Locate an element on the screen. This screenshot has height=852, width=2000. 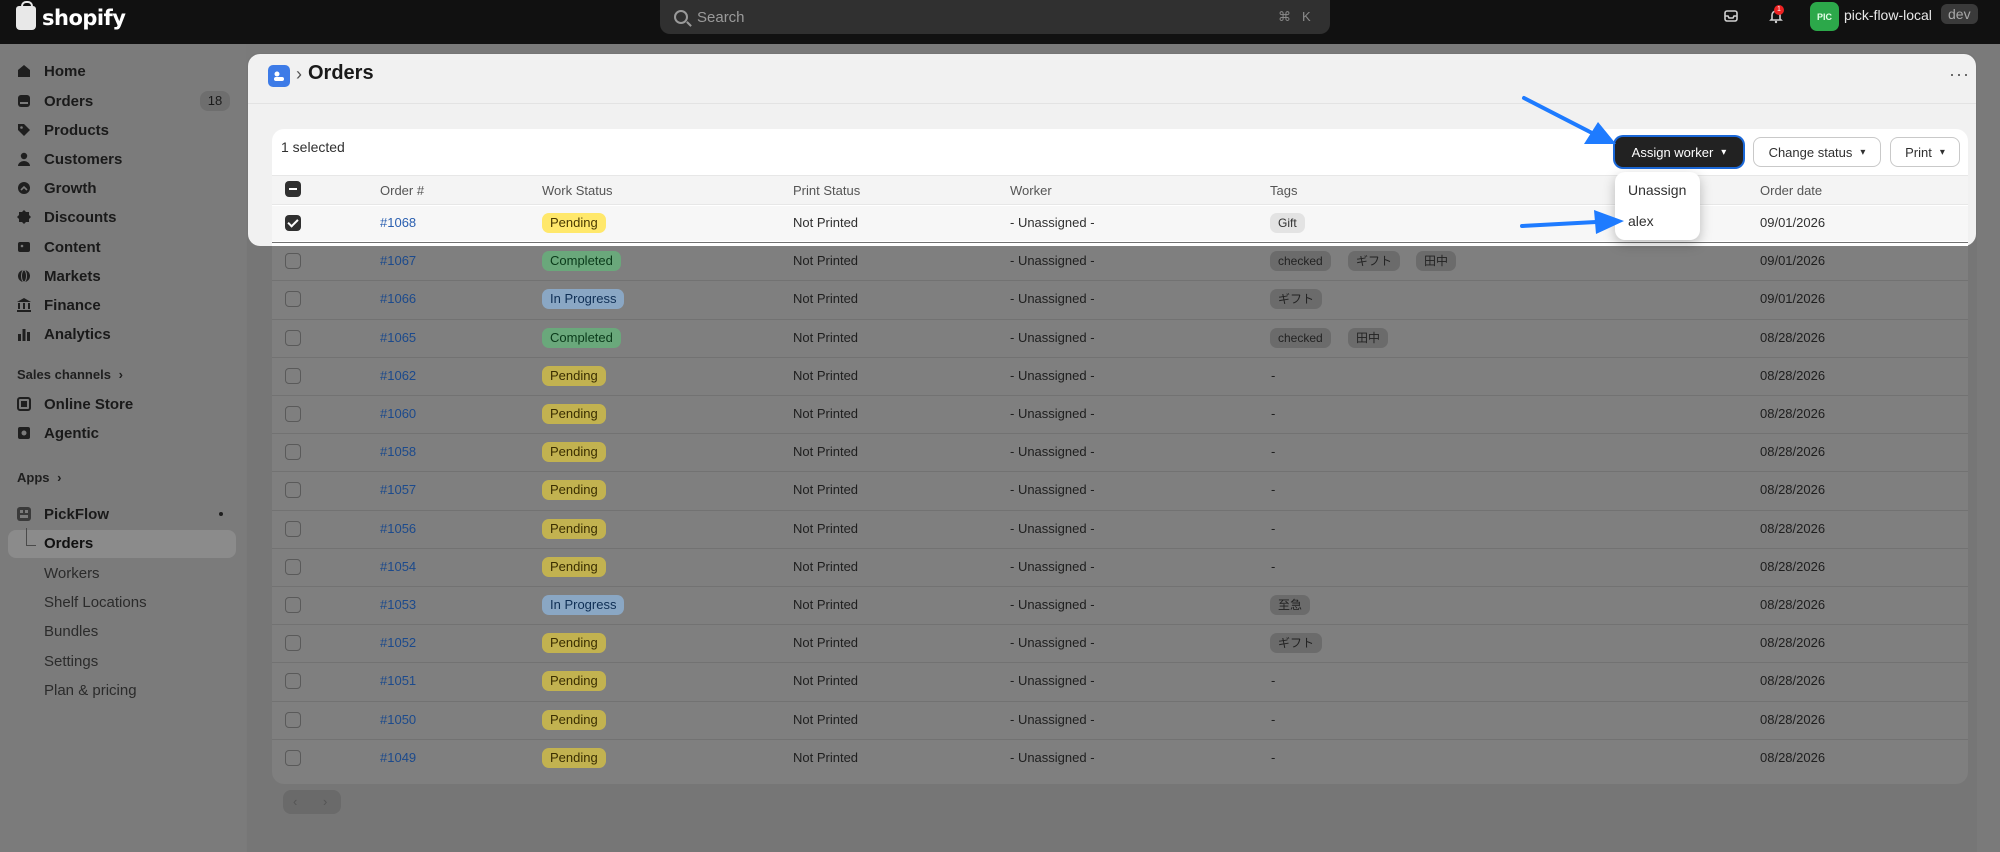
tag-chip: checked is located at coordinates (1300, 338).